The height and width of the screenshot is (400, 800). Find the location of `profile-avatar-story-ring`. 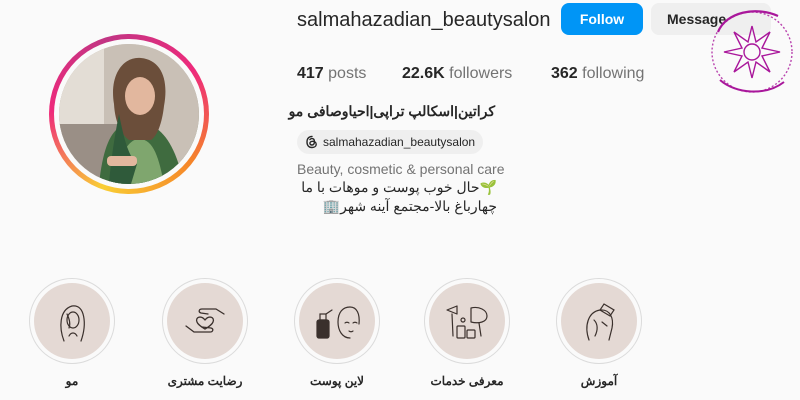

profile-avatar-story-ring is located at coordinates (129, 114).